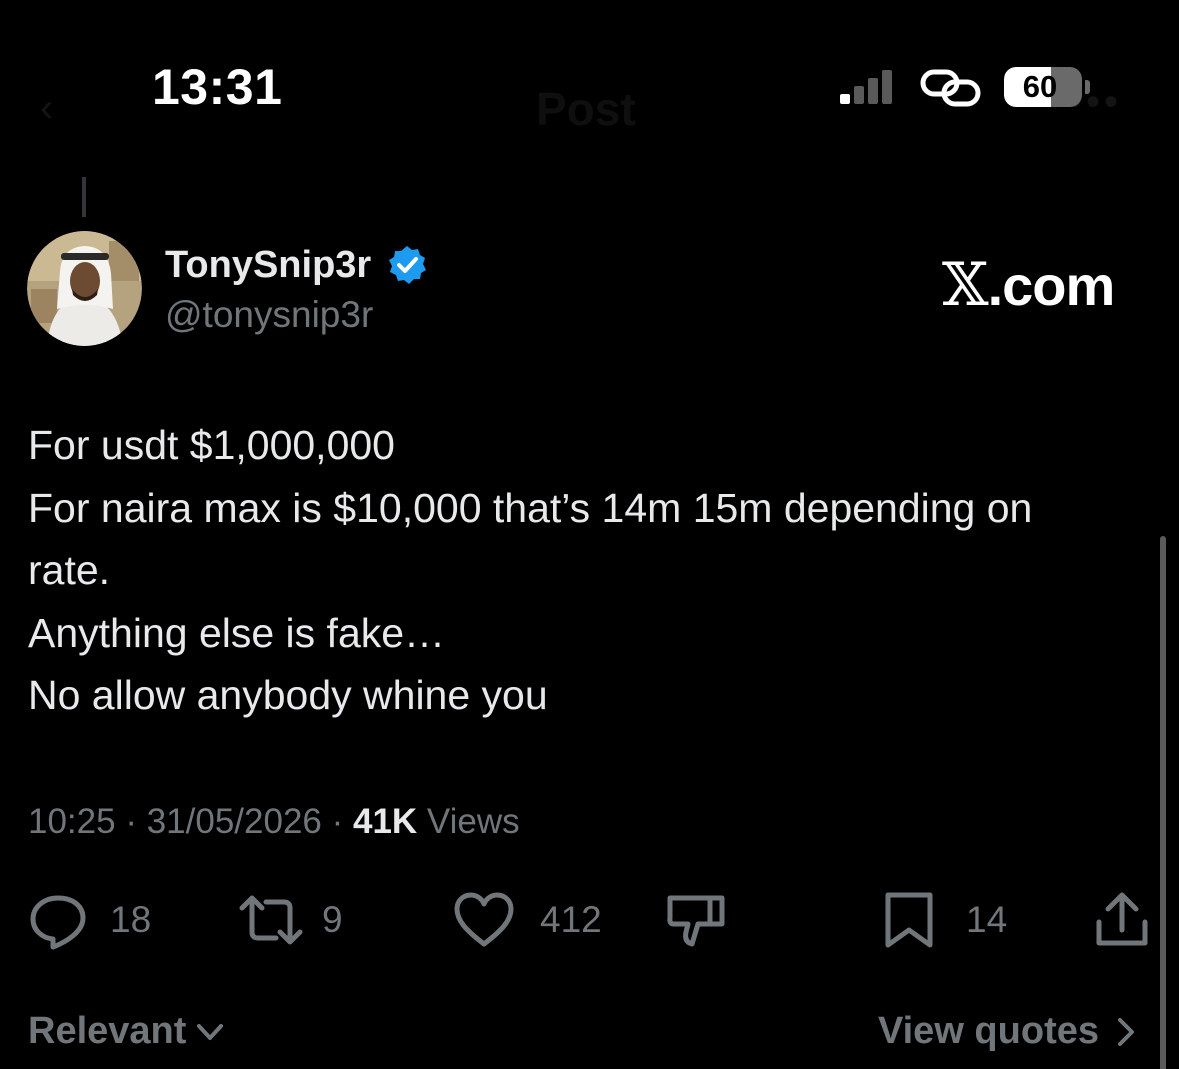  I want to click on battery-nub, so click(1087, 87).